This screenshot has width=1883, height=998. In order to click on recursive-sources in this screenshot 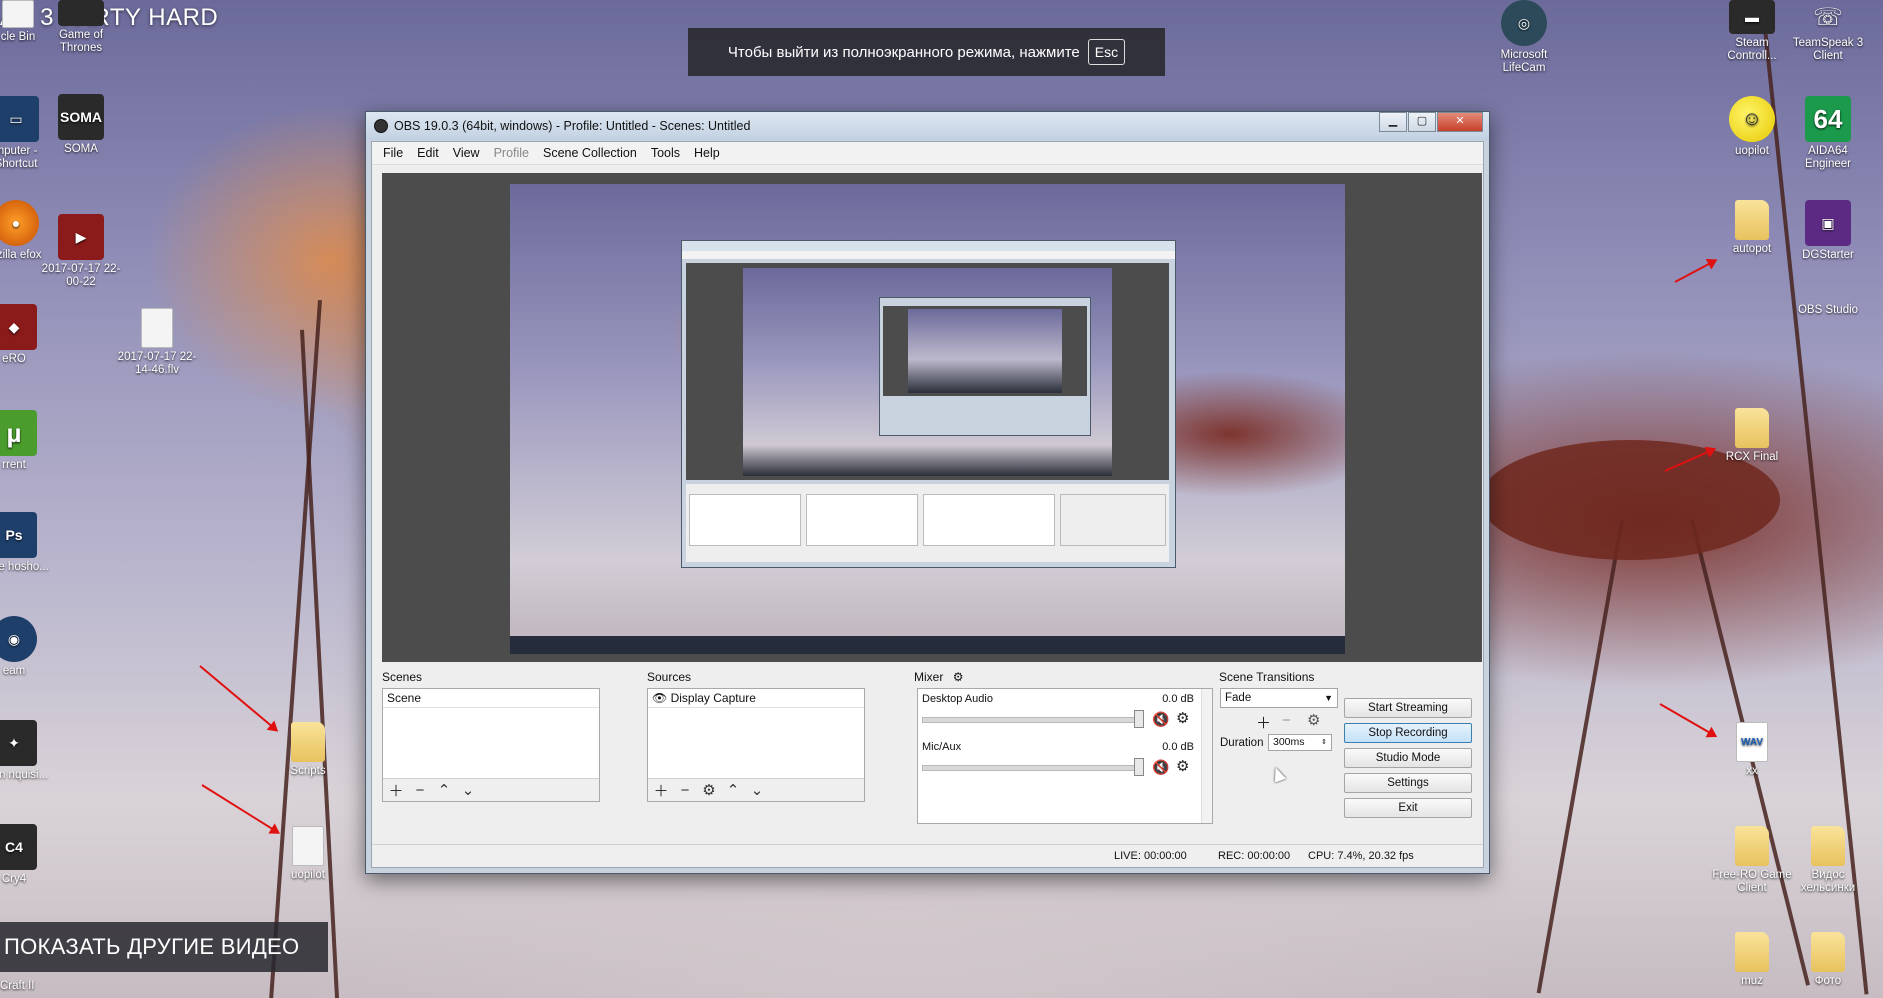, I will do `click(862, 520)`.